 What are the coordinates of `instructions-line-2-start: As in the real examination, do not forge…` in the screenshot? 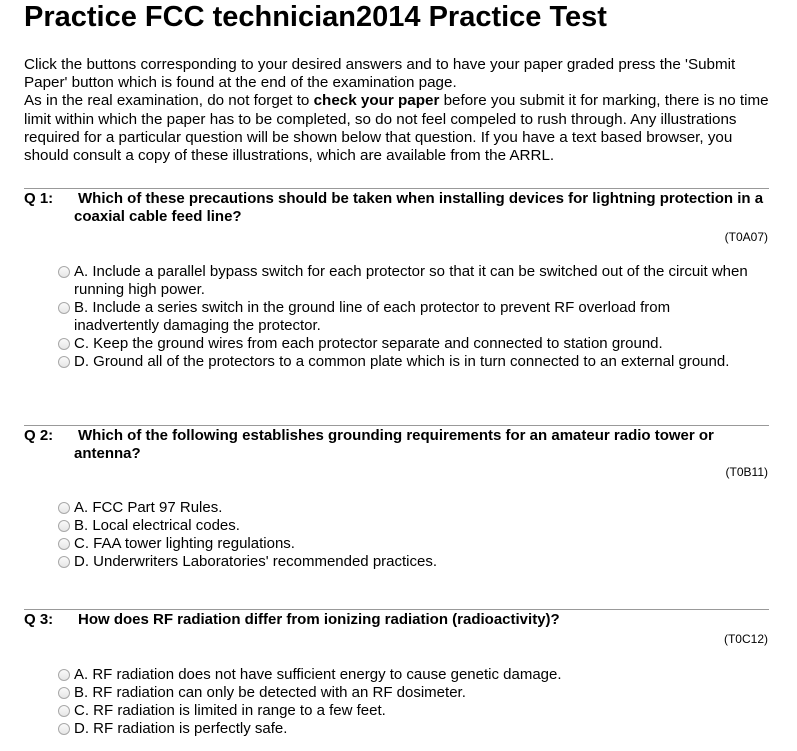 It's located at (169, 101).